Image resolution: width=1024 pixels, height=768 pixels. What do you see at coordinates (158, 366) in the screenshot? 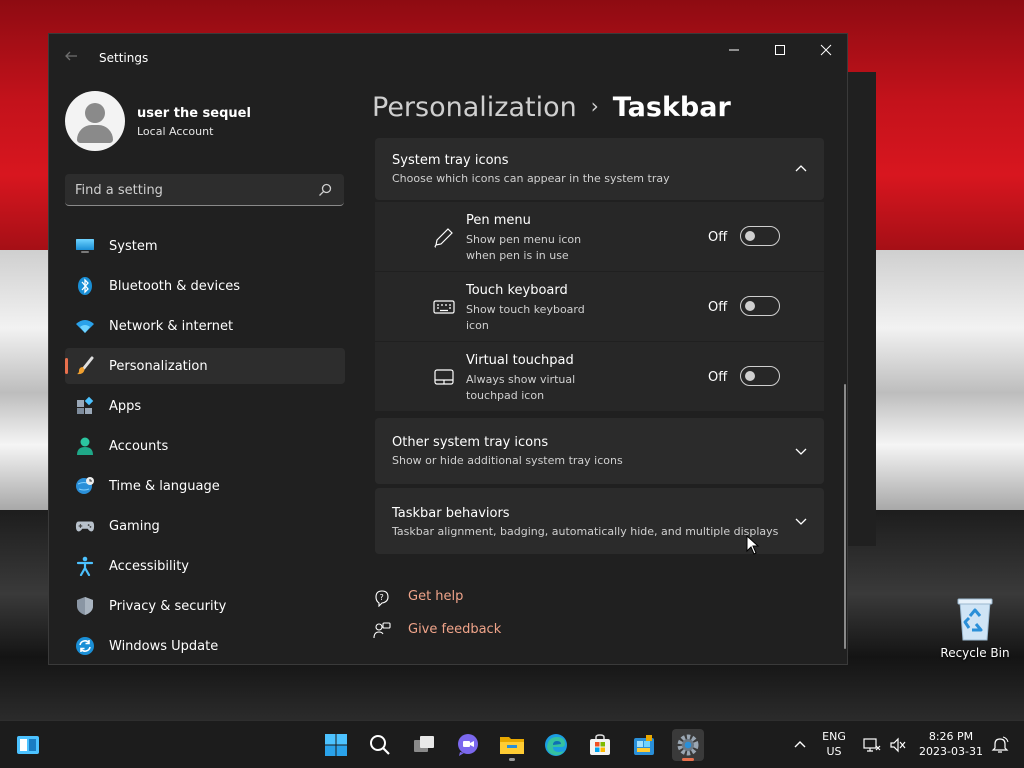
I see `sidebar-item-label: Personalization` at bounding box center [158, 366].